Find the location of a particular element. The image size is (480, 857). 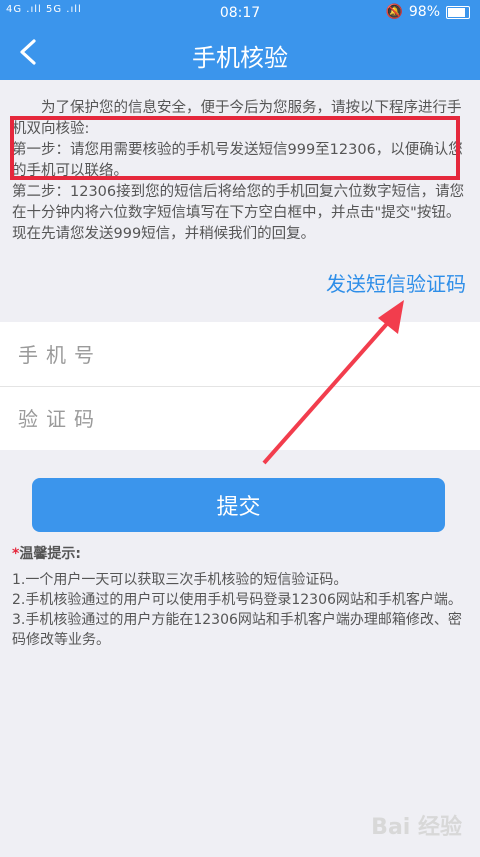

phone-input is located at coordinates (238, 355).